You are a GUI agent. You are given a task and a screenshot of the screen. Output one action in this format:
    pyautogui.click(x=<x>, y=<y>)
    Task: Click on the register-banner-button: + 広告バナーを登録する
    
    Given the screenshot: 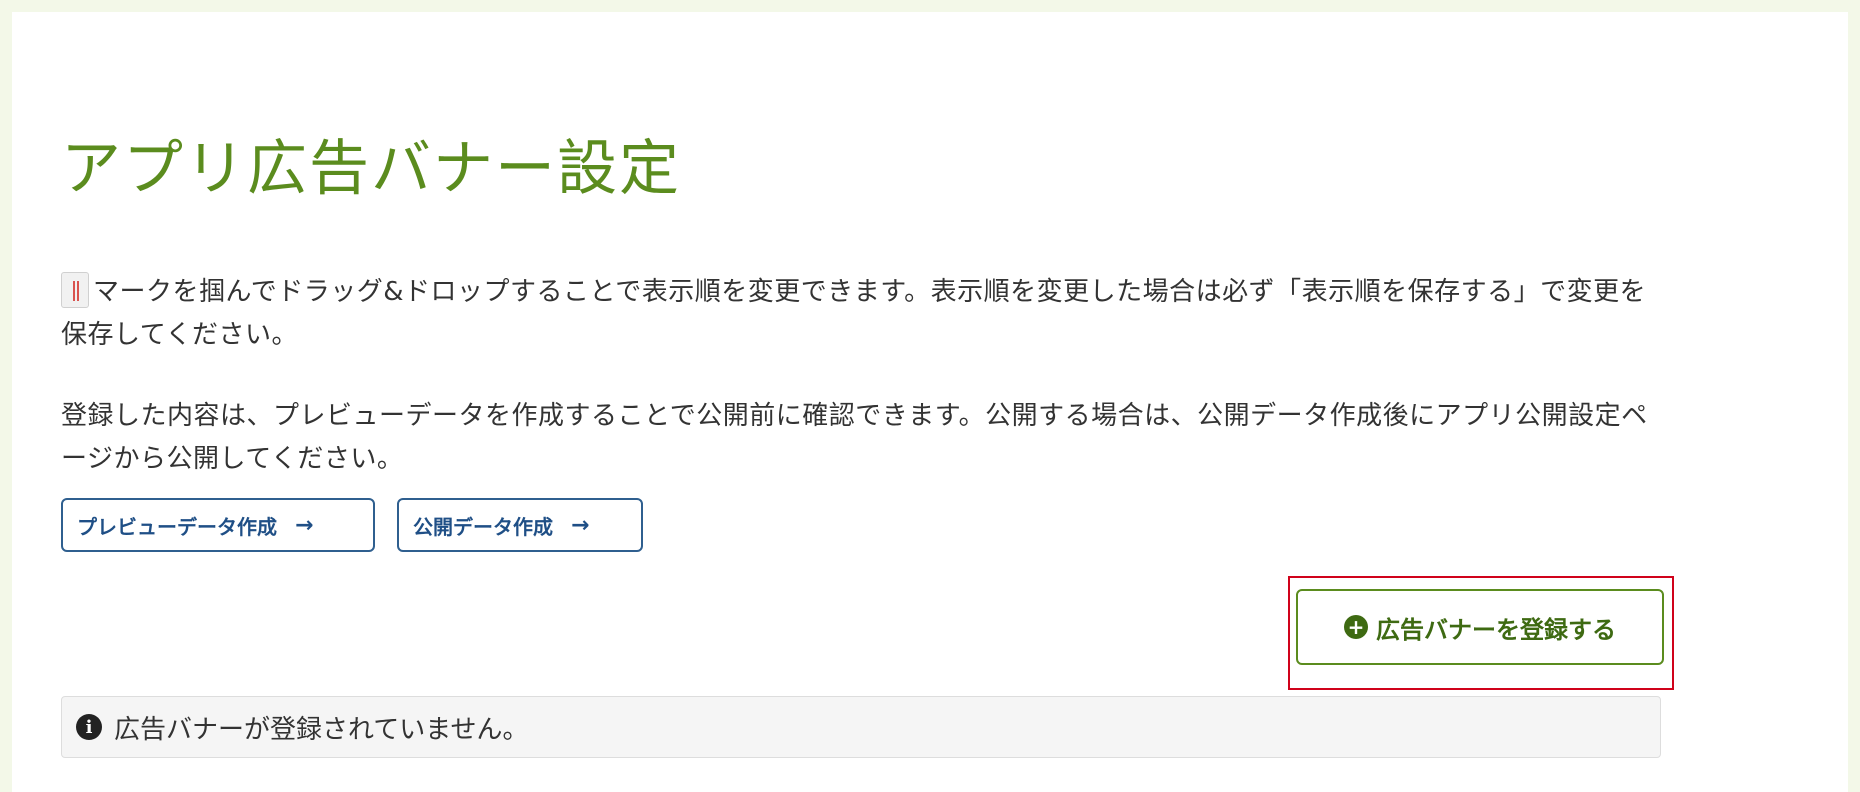 What is the action you would take?
    pyautogui.click(x=1480, y=627)
    